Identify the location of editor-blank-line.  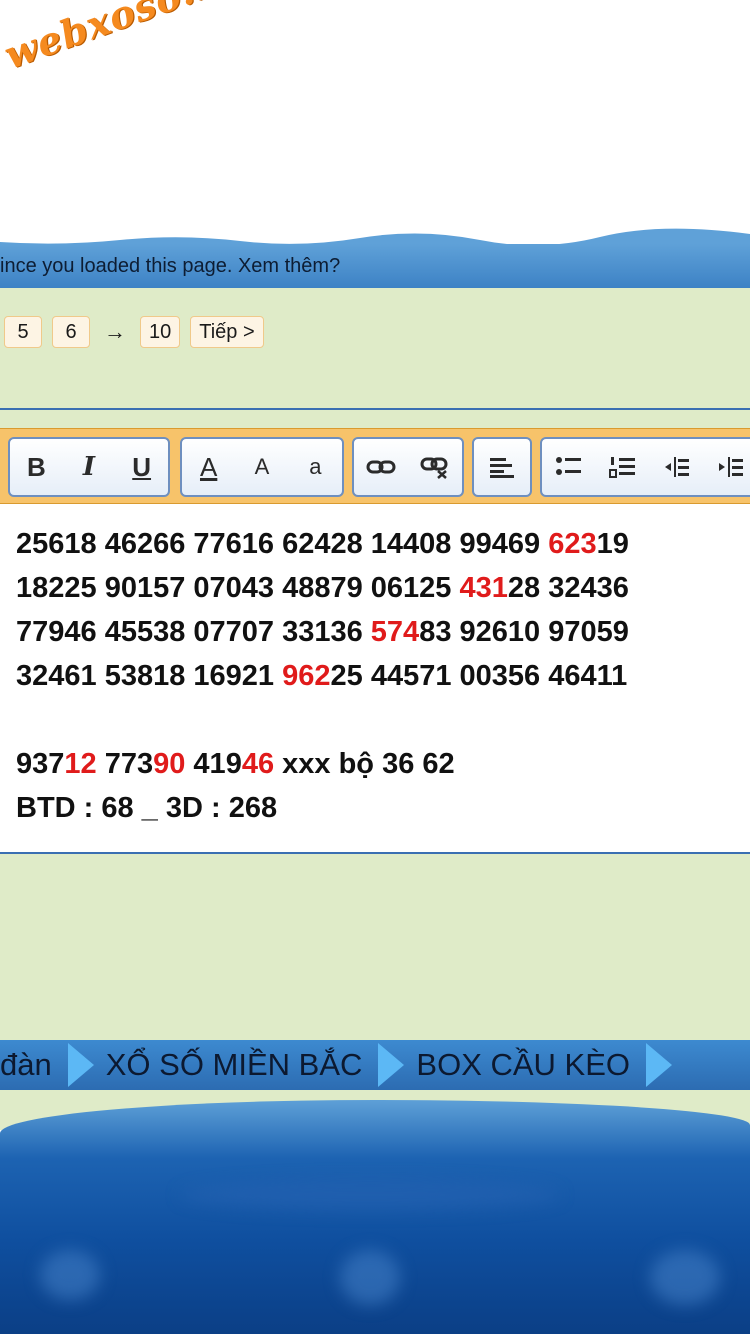
(383, 720).